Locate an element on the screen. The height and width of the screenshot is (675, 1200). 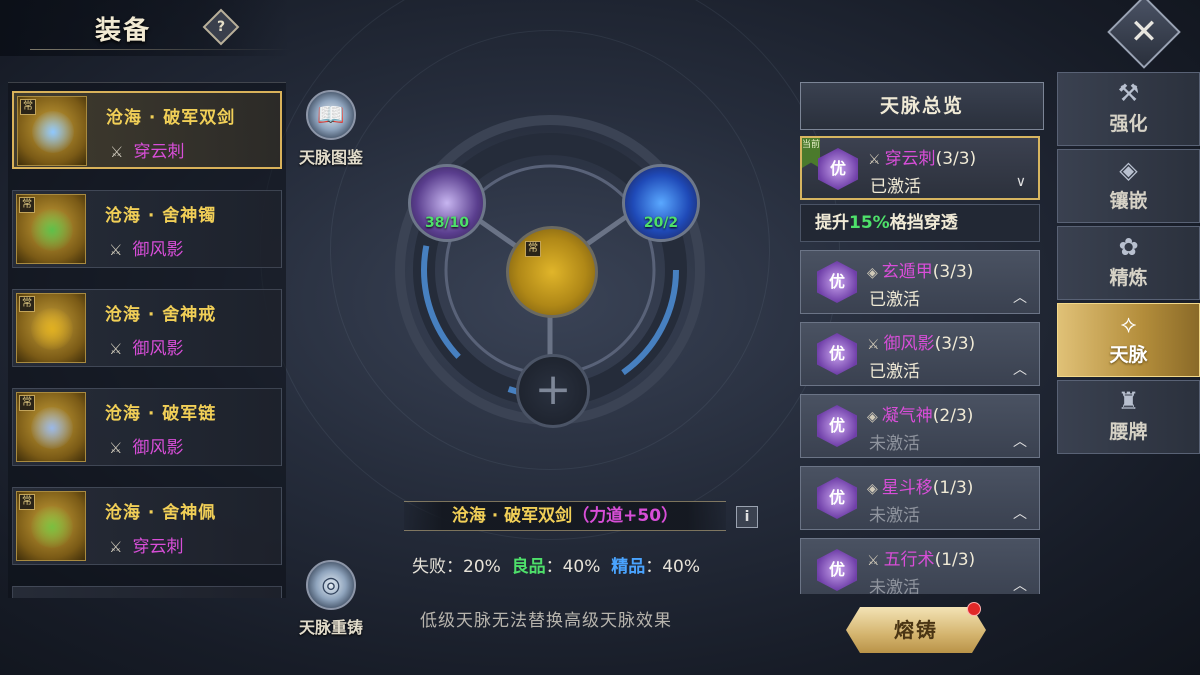
add-slot-button: + is located at coordinates (553, 391).